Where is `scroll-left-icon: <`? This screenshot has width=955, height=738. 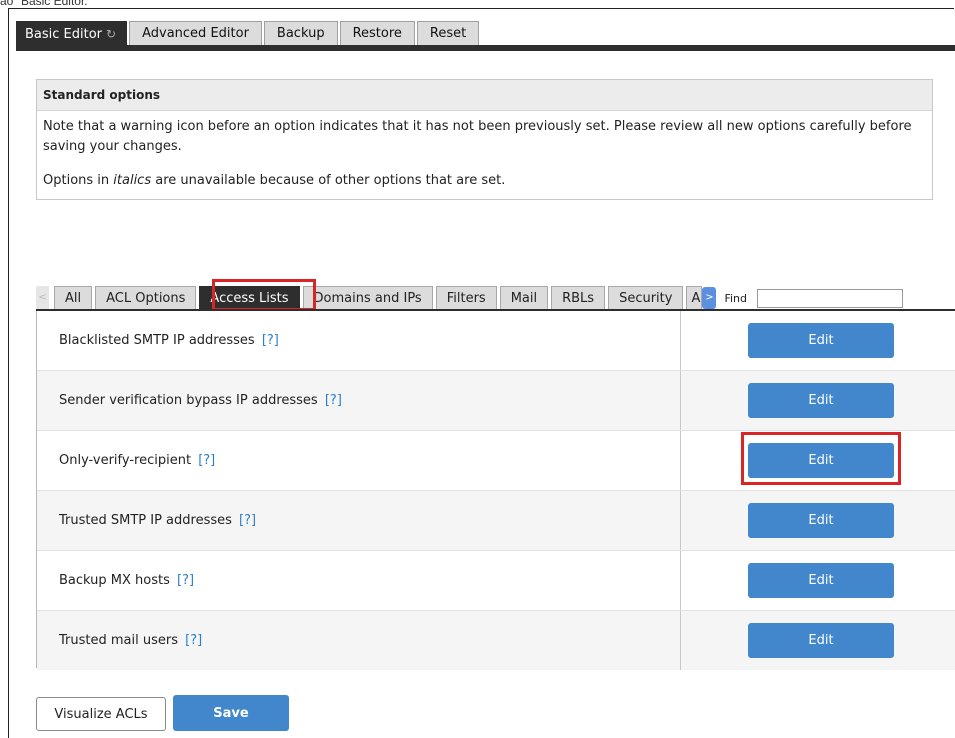 scroll-left-icon: < is located at coordinates (42, 298).